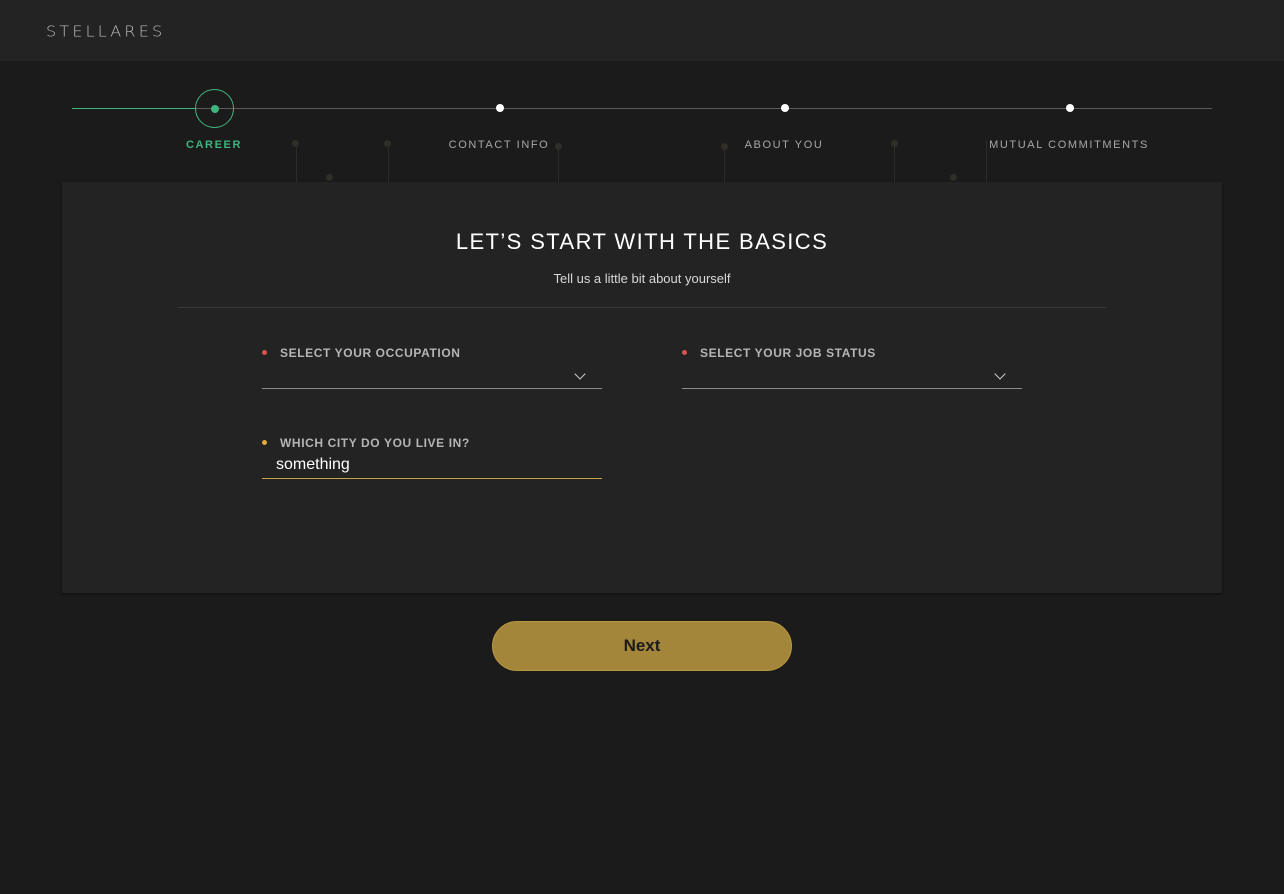 The image size is (1284, 894). I want to click on step-contact-info-dot, so click(500, 108).